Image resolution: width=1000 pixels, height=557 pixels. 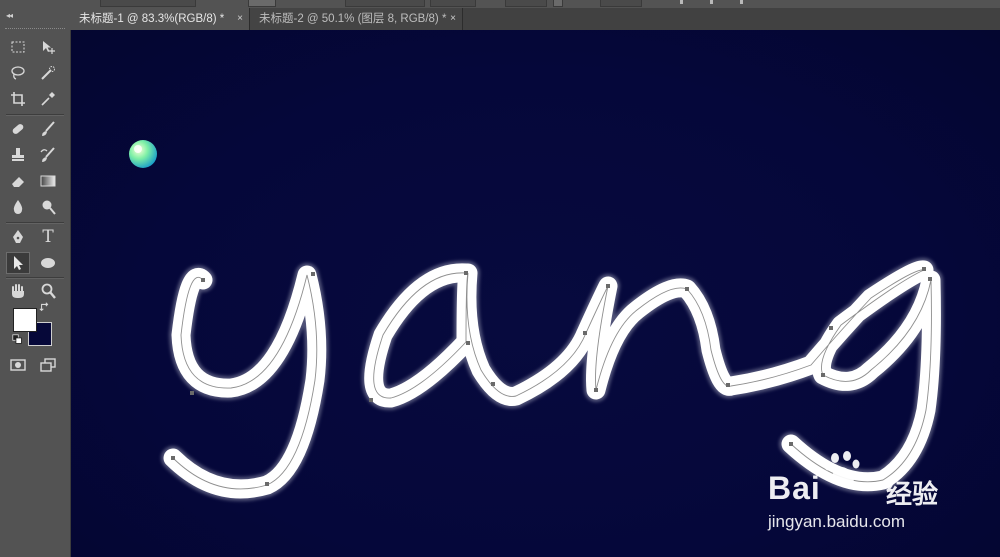 I want to click on type-tool-icon: T, so click(x=48, y=237).